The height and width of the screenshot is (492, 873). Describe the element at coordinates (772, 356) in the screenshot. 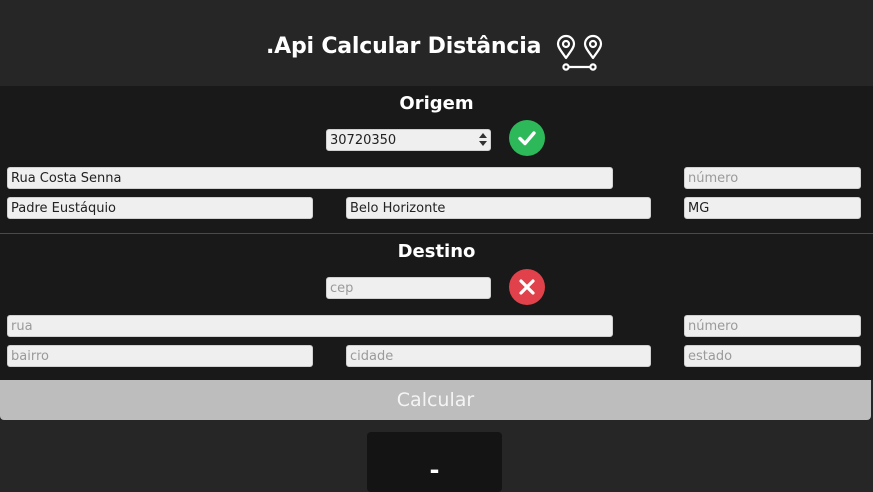

I see `destino-estado-field` at that location.